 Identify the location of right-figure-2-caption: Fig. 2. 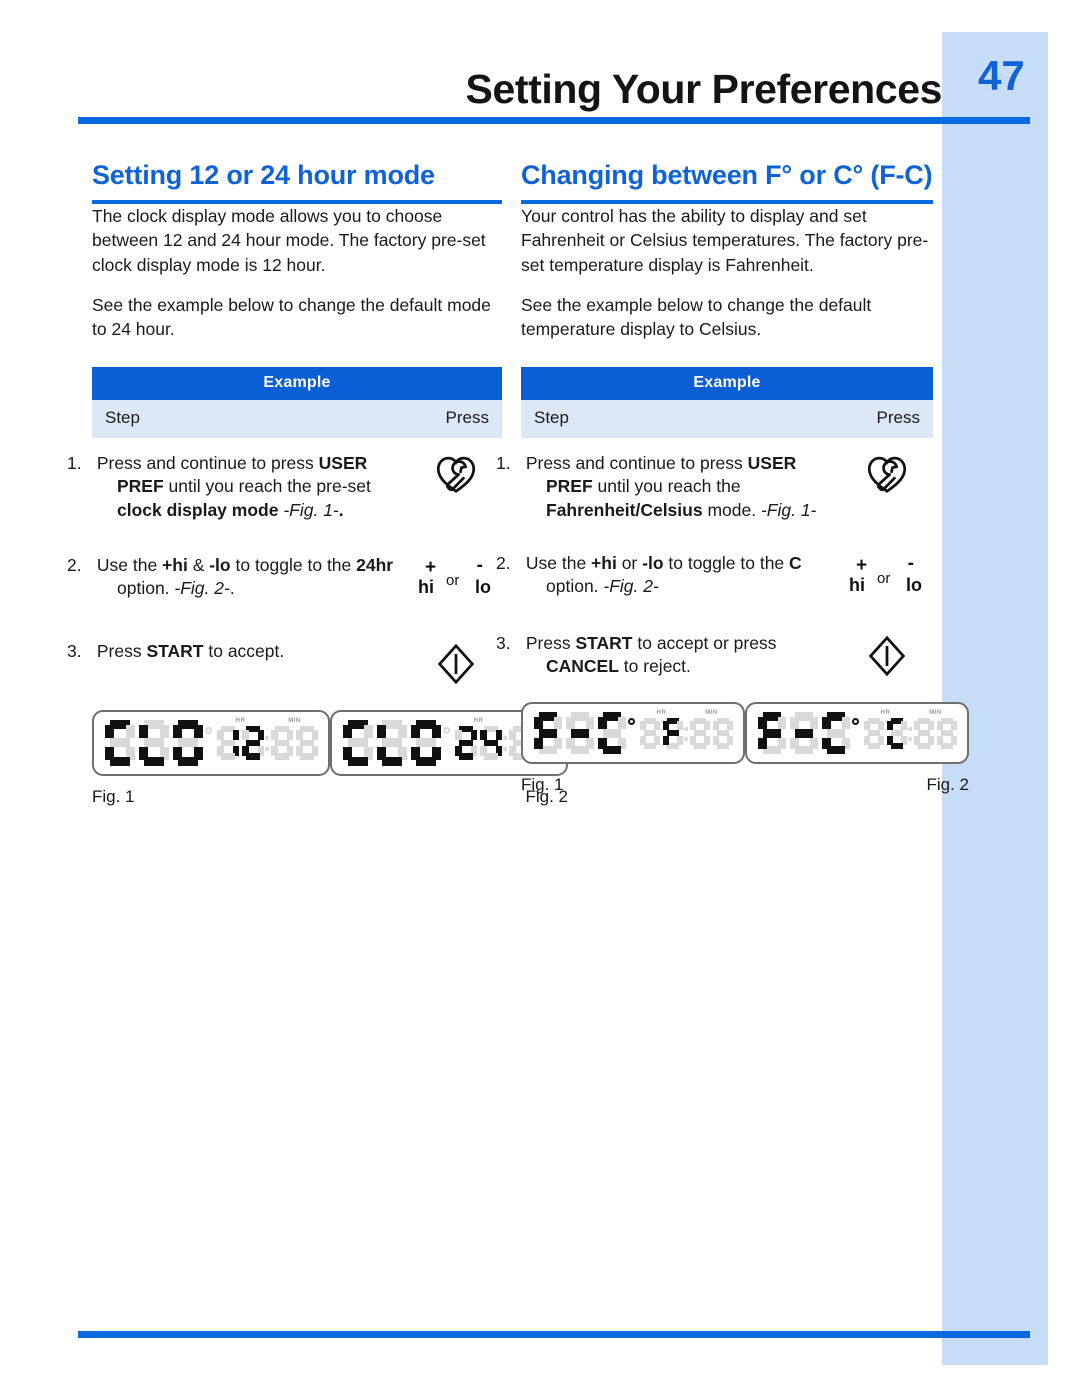
(947, 785).